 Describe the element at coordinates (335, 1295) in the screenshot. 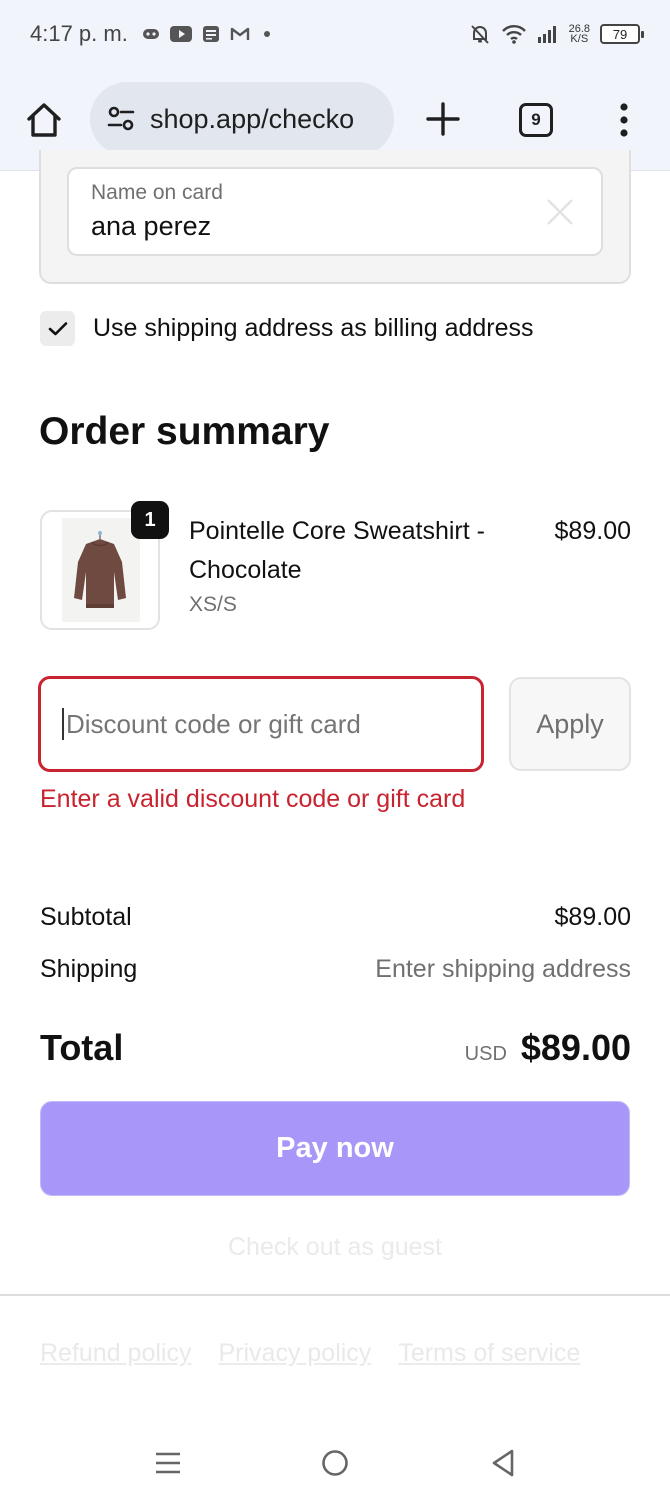

I see `footer-divider` at that location.